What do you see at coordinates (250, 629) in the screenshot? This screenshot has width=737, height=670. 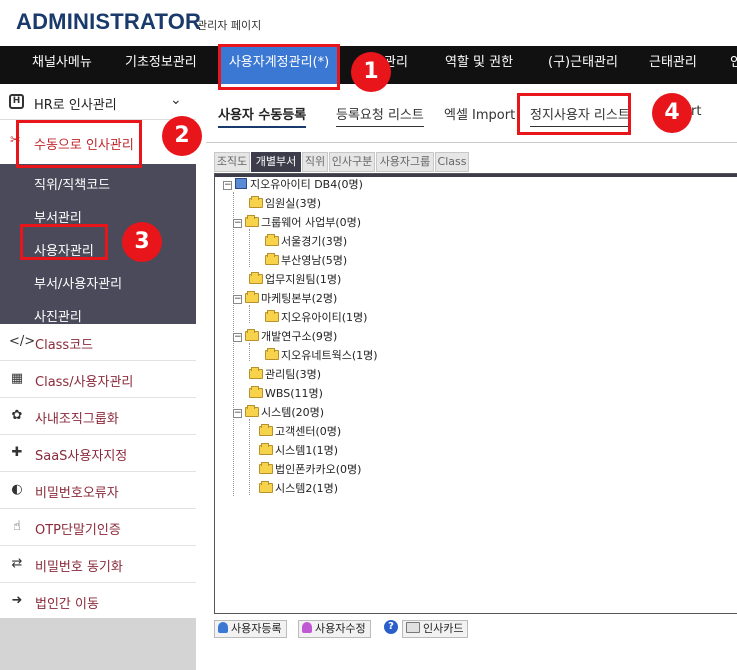 I see `user-register-button: 사용자등록` at bounding box center [250, 629].